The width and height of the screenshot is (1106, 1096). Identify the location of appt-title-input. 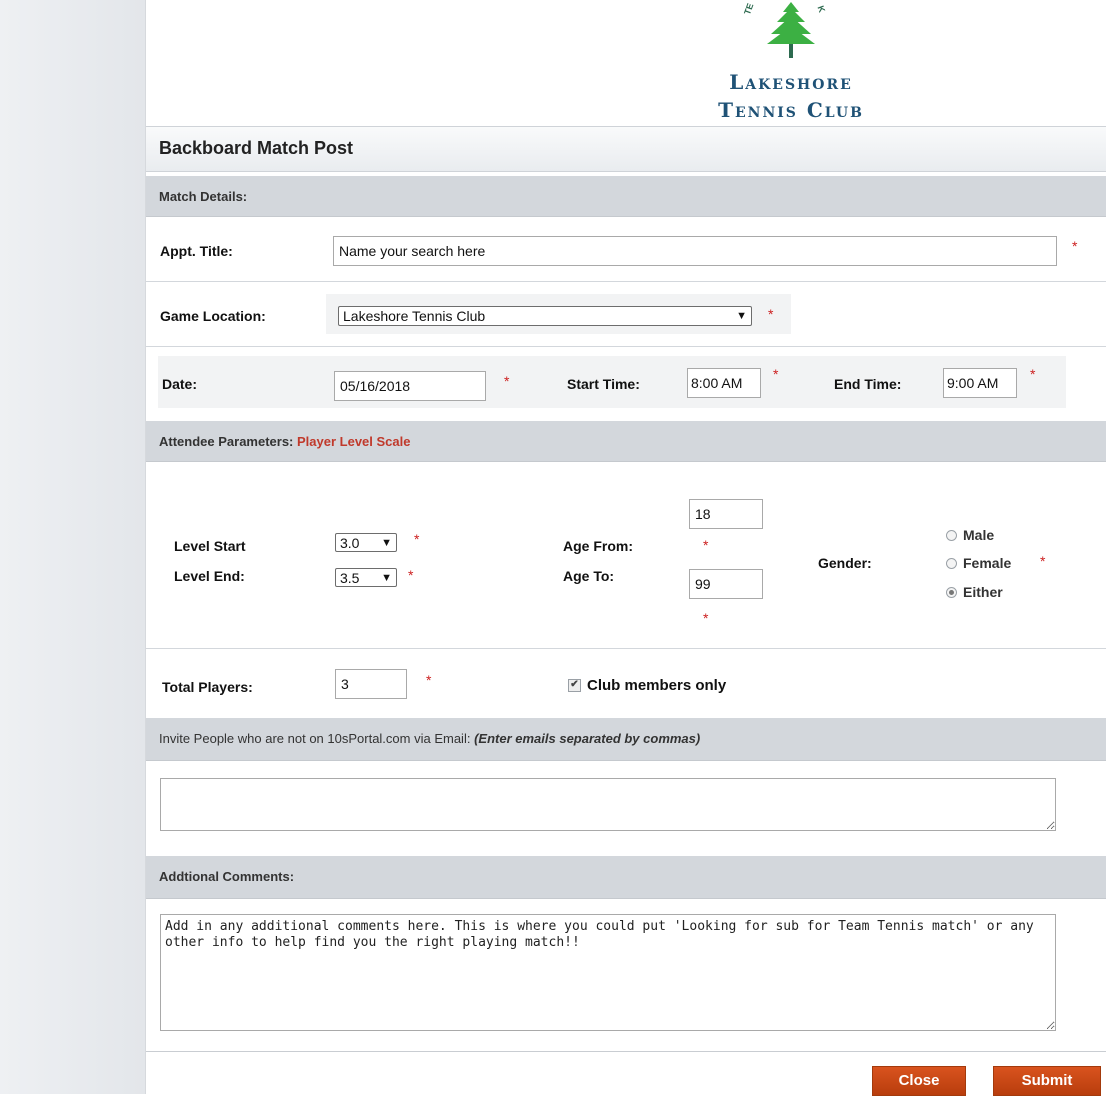
(695, 251).